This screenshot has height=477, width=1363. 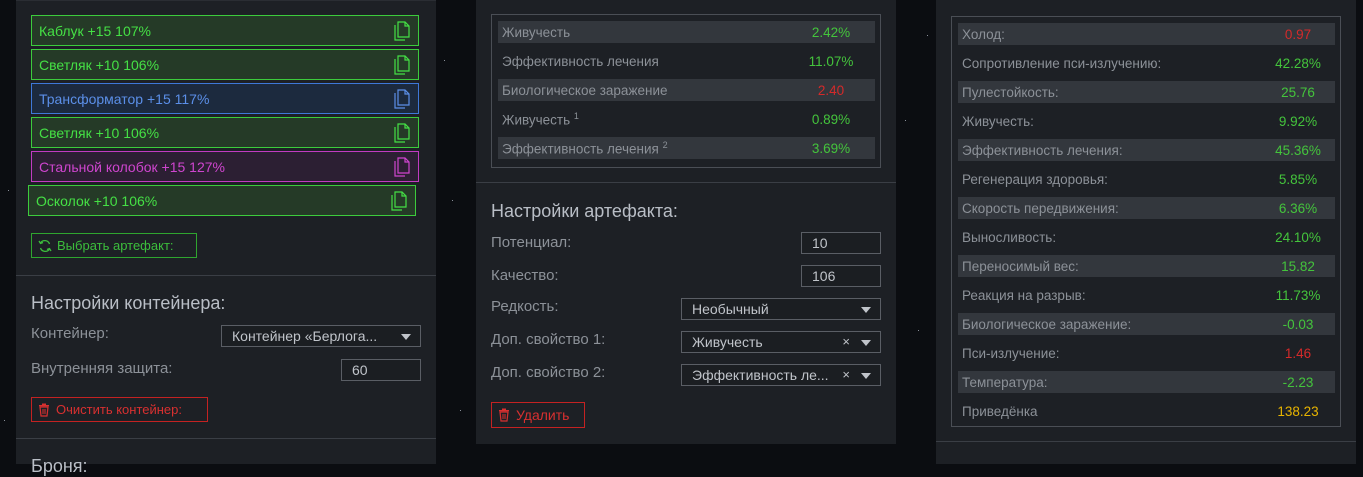 What do you see at coordinates (585, 90) in the screenshot?
I see `stat-name-text: Биологическое заражение` at bounding box center [585, 90].